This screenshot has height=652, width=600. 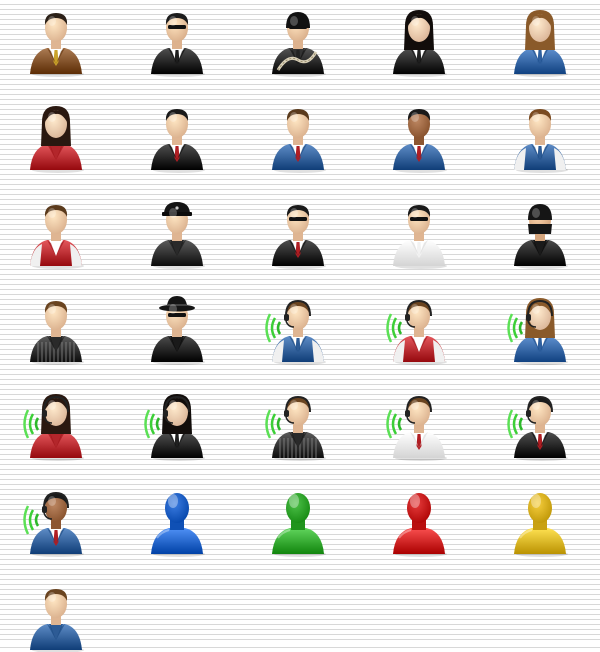 What do you see at coordinates (299, 525) in the screenshot?
I see `user-silhouette-green-graphic` at bounding box center [299, 525].